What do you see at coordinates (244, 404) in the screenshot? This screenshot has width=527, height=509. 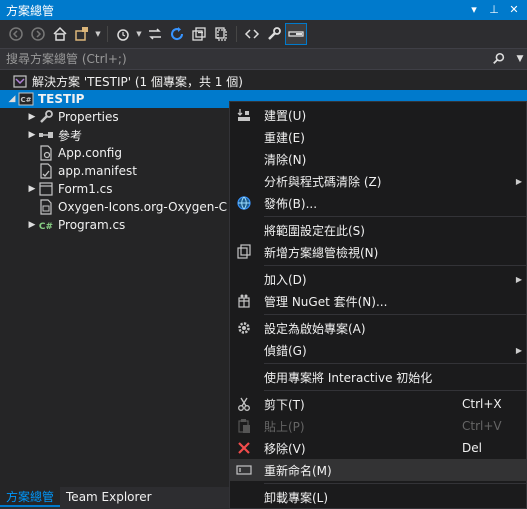 I see `scissors-icon` at bounding box center [244, 404].